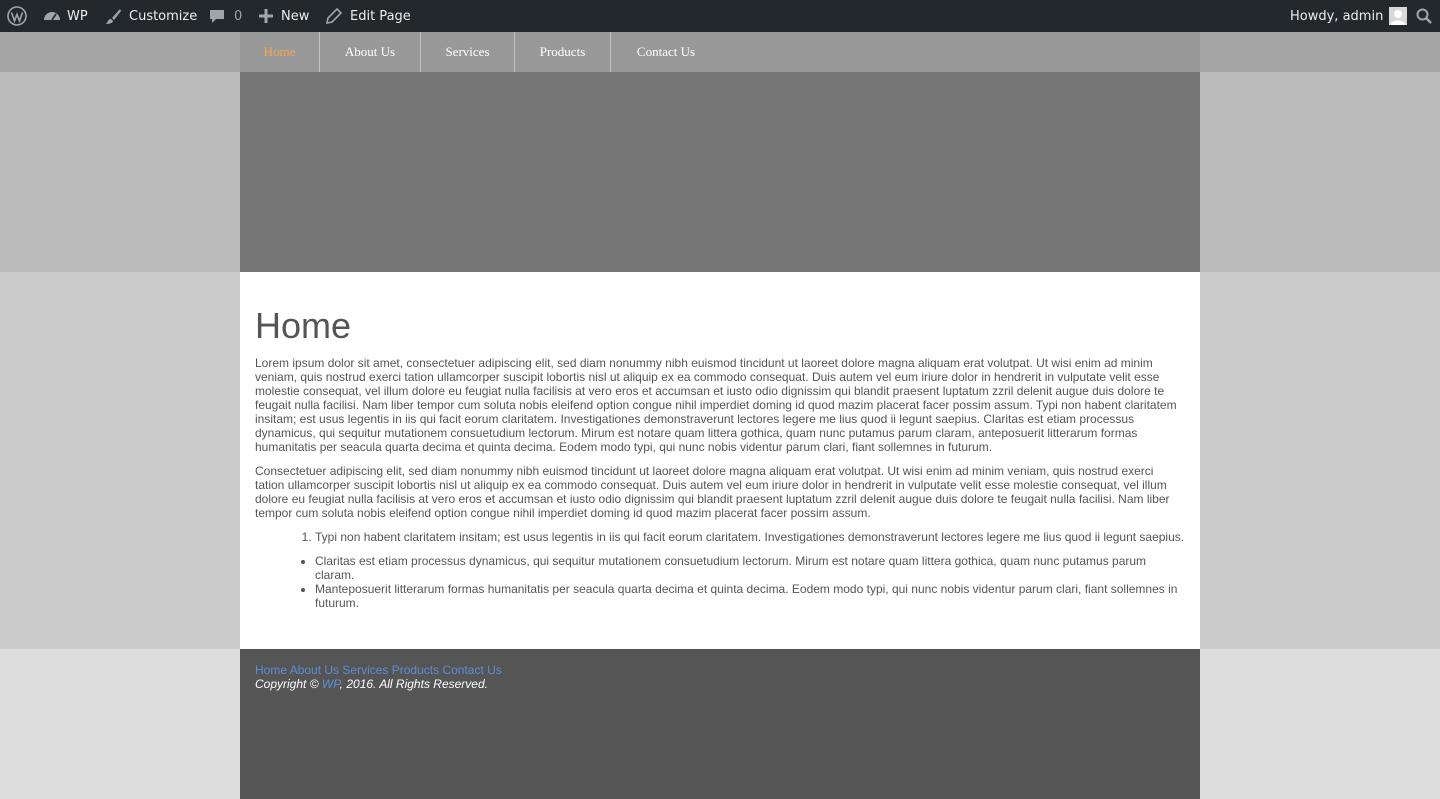  Describe the element at coordinates (280, 52) in the screenshot. I see `nav-item-home: Home` at that location.